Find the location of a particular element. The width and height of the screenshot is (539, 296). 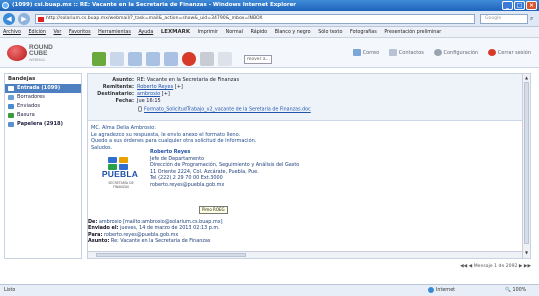

folder-inbox: Entrada (1099) is located at coordinates (43, 88).